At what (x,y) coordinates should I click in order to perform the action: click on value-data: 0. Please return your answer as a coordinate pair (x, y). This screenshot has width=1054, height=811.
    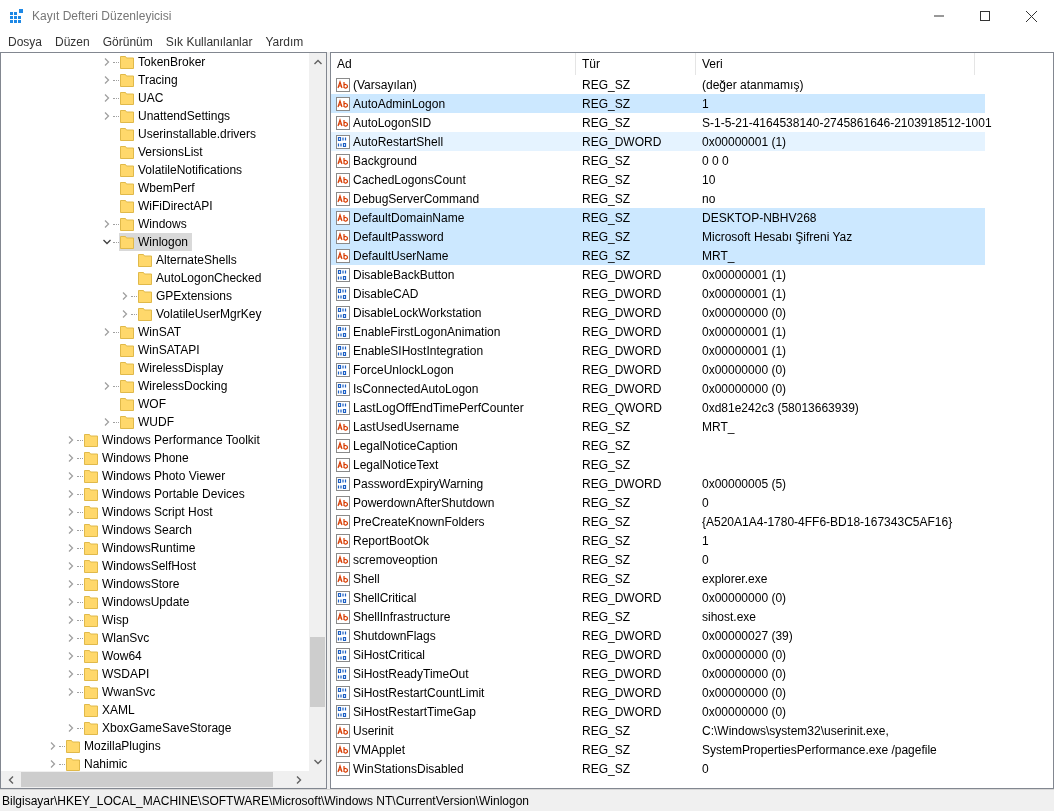
    Looking at the image, I should click on (705, 559).